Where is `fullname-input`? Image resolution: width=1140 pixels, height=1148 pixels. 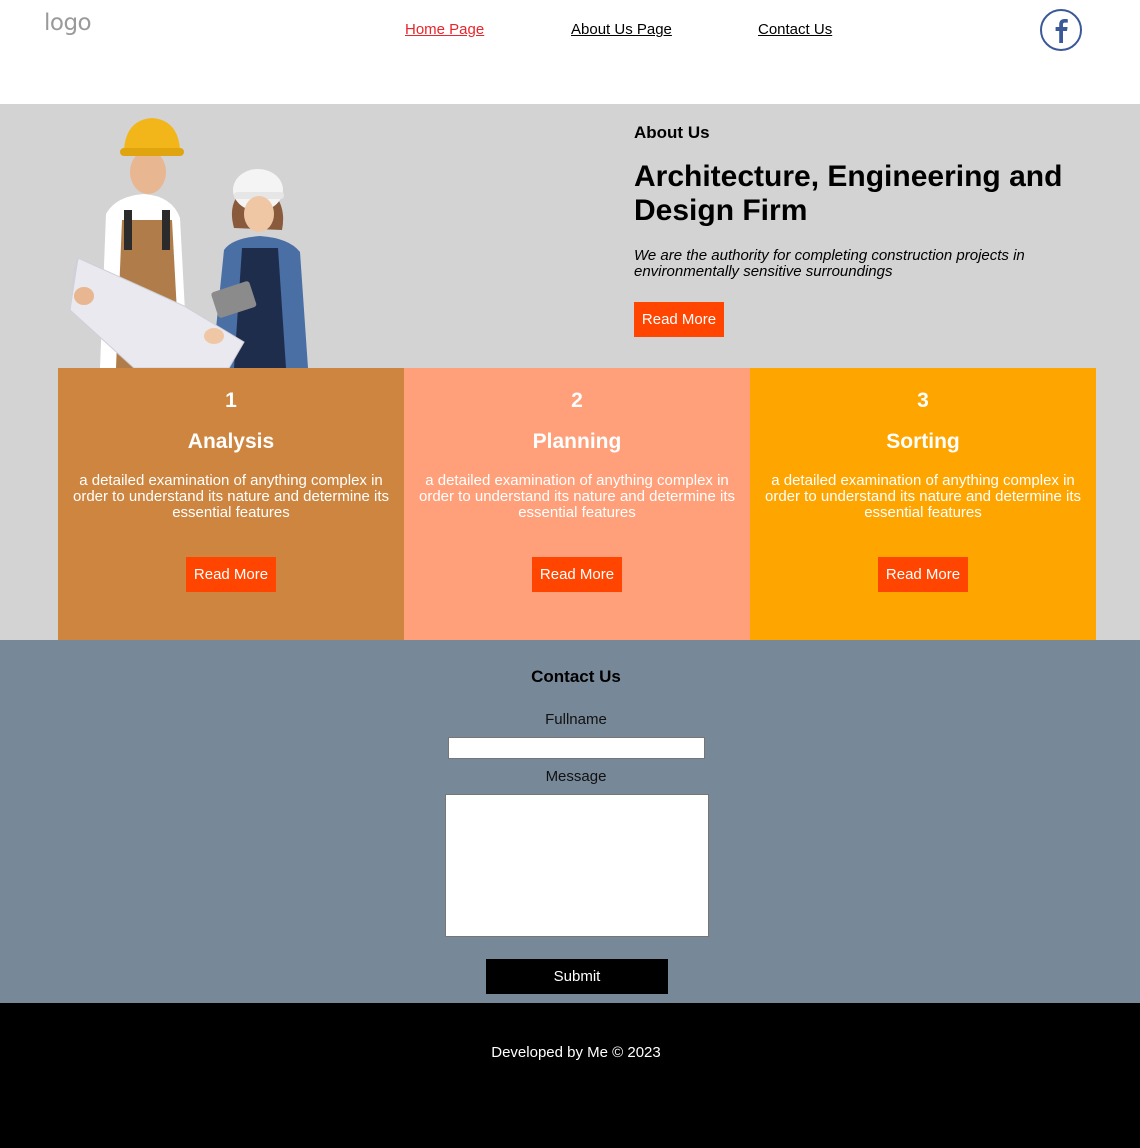 fullname-input is located at coordinates (576, 748).